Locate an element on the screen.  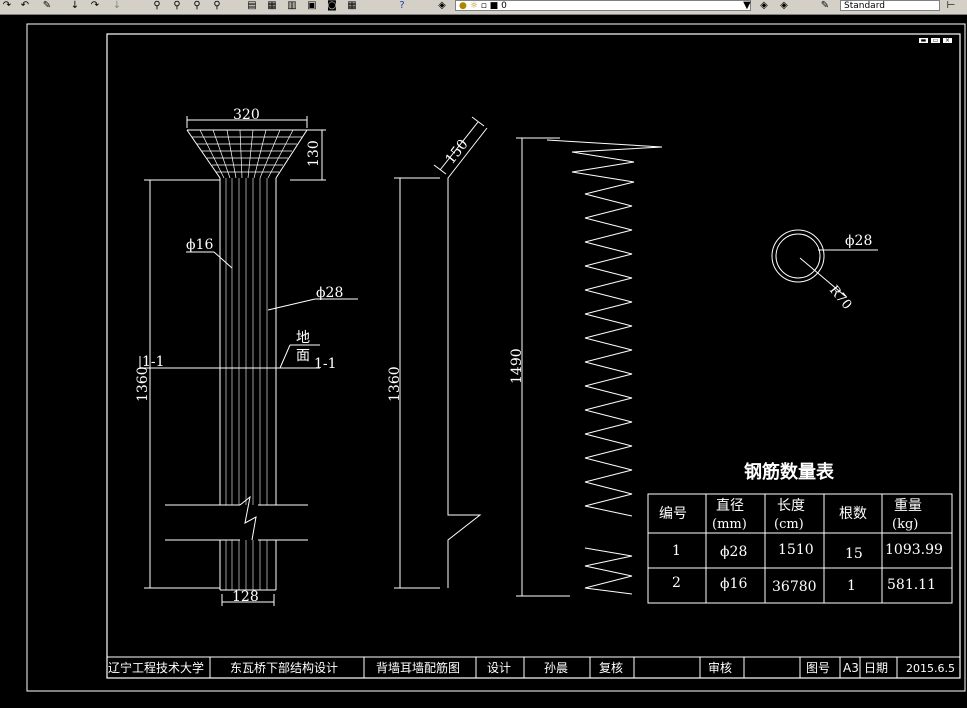
dim-top-height: 130 is located at coordinates (314, 153).